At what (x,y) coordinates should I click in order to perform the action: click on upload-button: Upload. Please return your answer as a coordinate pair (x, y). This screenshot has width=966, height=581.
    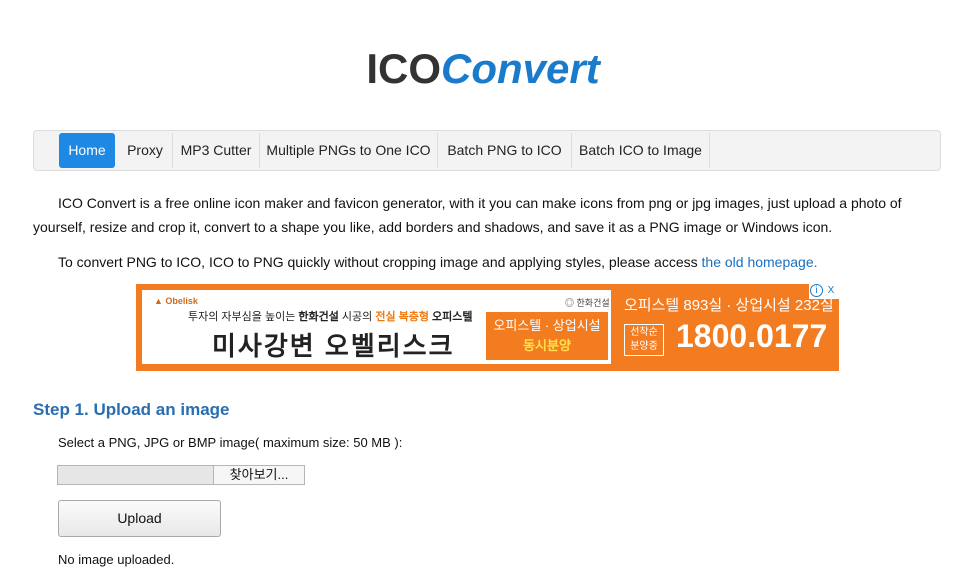
    Looking at the image, I should click on (139, 518).